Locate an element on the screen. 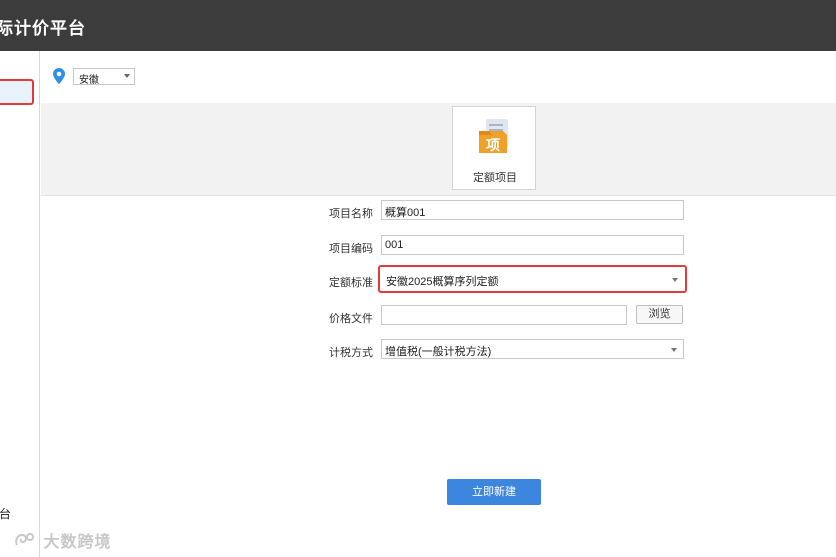 The height and width of the screenshot is (557, 836). app-title: 际计价平台 is located at coordinates (43, 28).